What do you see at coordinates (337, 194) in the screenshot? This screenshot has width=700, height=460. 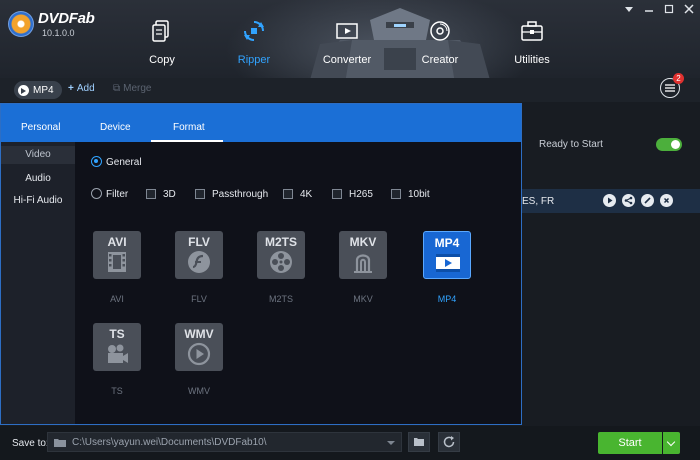 I see `filter-h265-checkbox` at bounding box center [337, 194].